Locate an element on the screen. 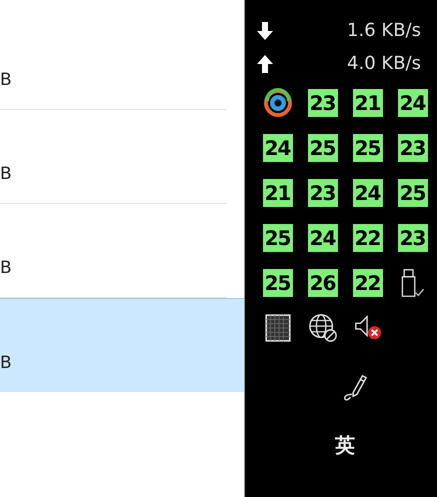  network-speed: 4.0 KB/s is located at coordinates (384, 63).